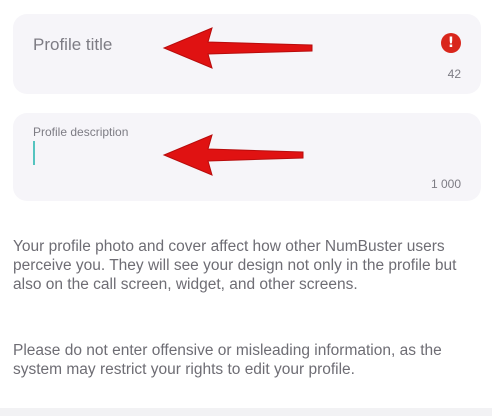 The height and width of the screenshot is (416, 492). What do you see at coordinates (451, 43) in the screenshot?
I see `exclamation-icon: !` at bounding box center [451, 43].